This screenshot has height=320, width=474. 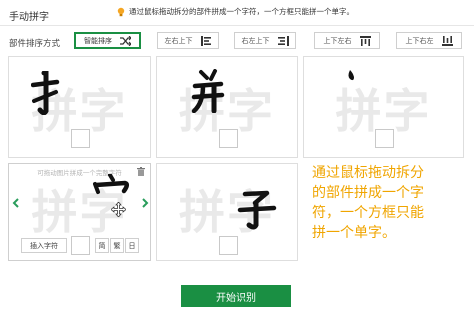 I want to click on char-cell-5: 拼字, so click(x=227, y=212).